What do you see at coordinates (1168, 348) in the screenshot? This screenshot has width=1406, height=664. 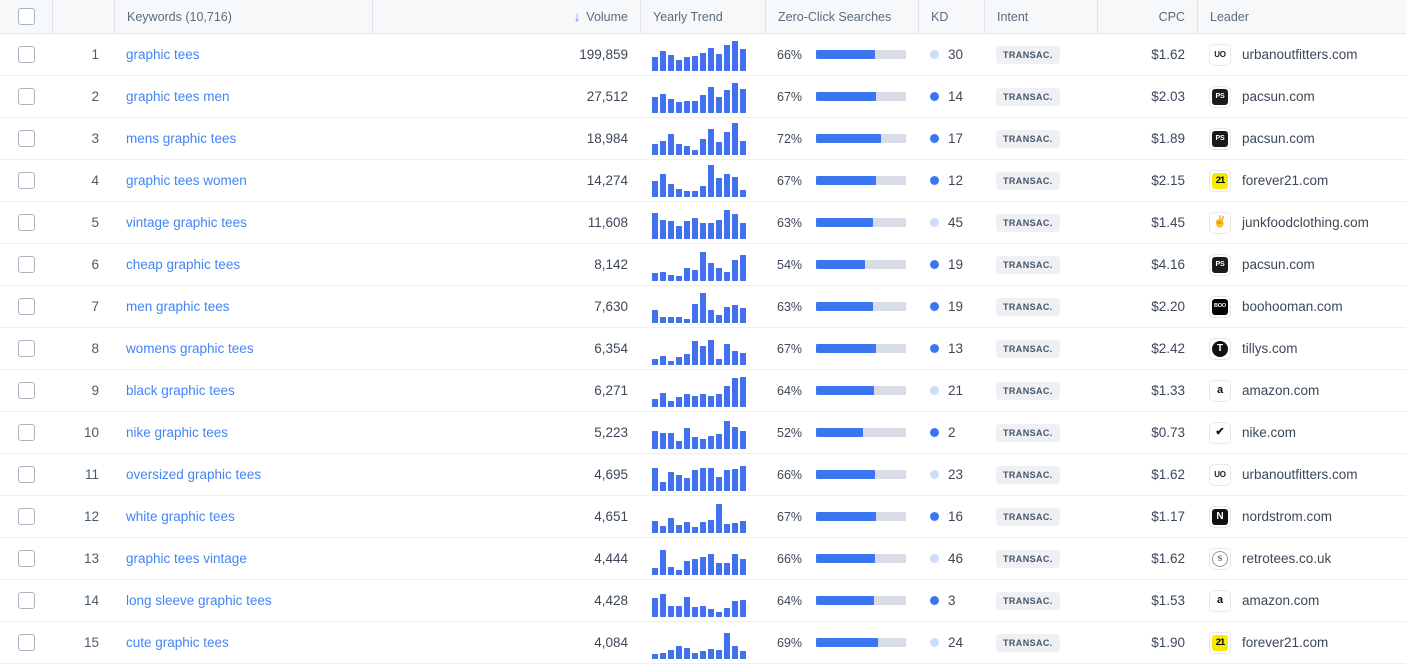 I see `cpc-value: $2.42` at bounding box center [1168, 348].